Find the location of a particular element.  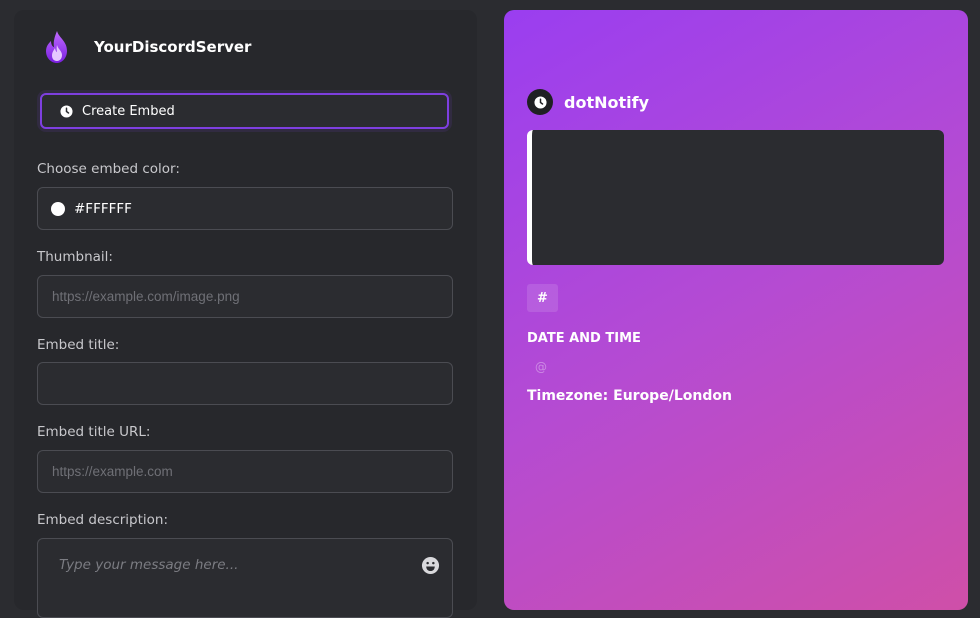

embed-description-label: Embed description: is located at coordinates (103, 520).